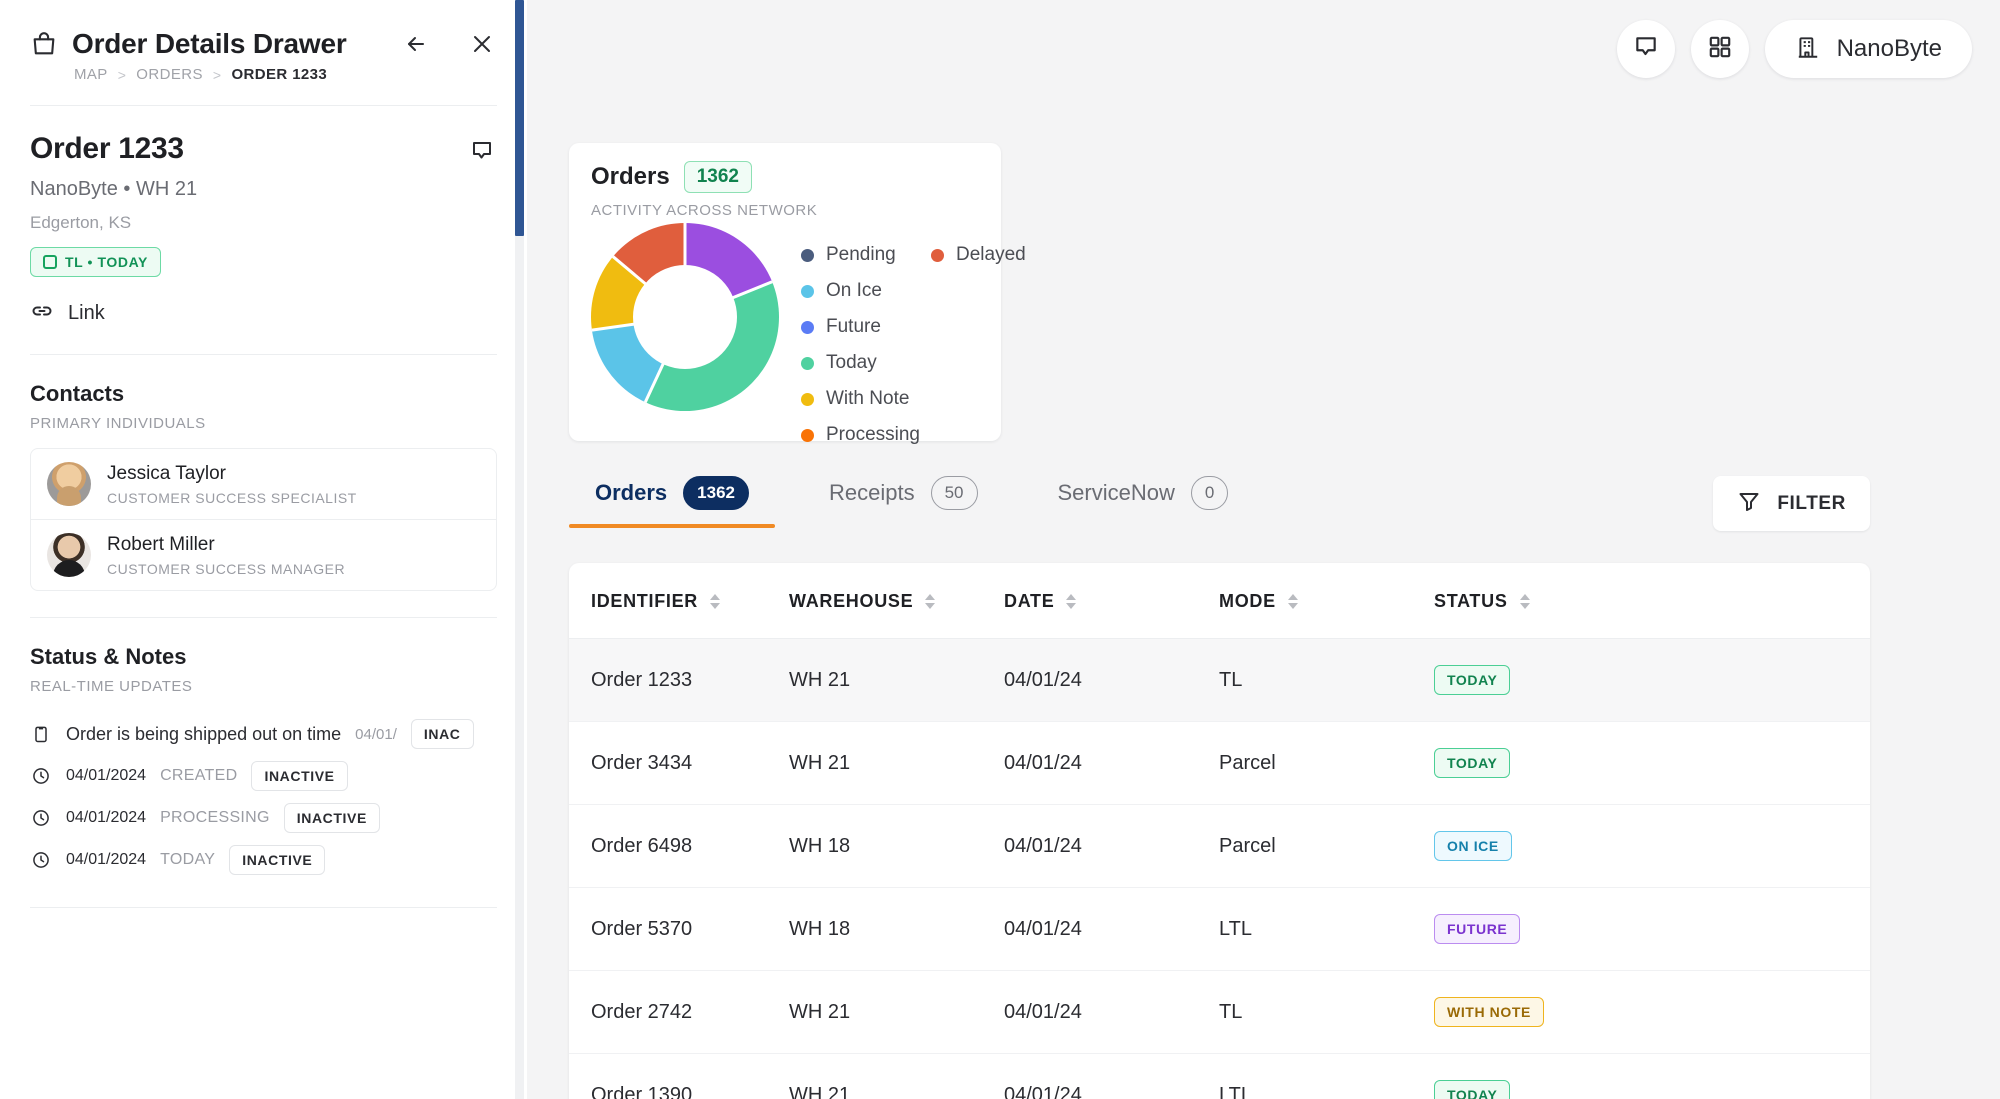 The height and width of the screenshot is (1099, 2000). I want to click on table-row: Order 1233 WH 21 04/01/24 TL TODAY, so click(1219, 680).